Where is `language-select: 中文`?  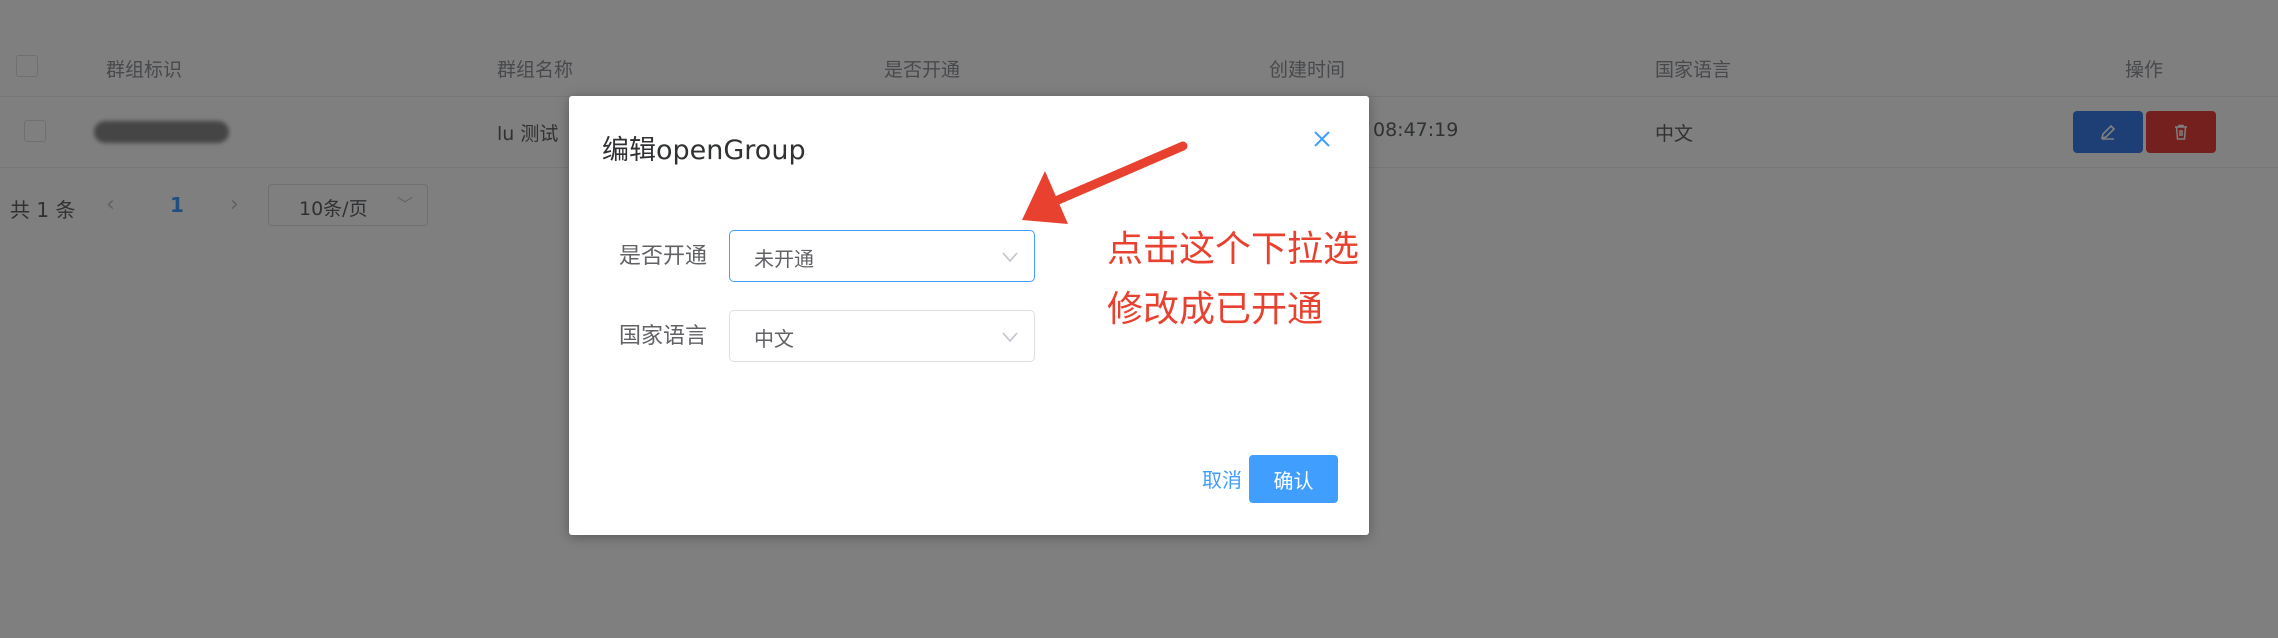 language-select: 中文 is located at coordinates (882, 336).